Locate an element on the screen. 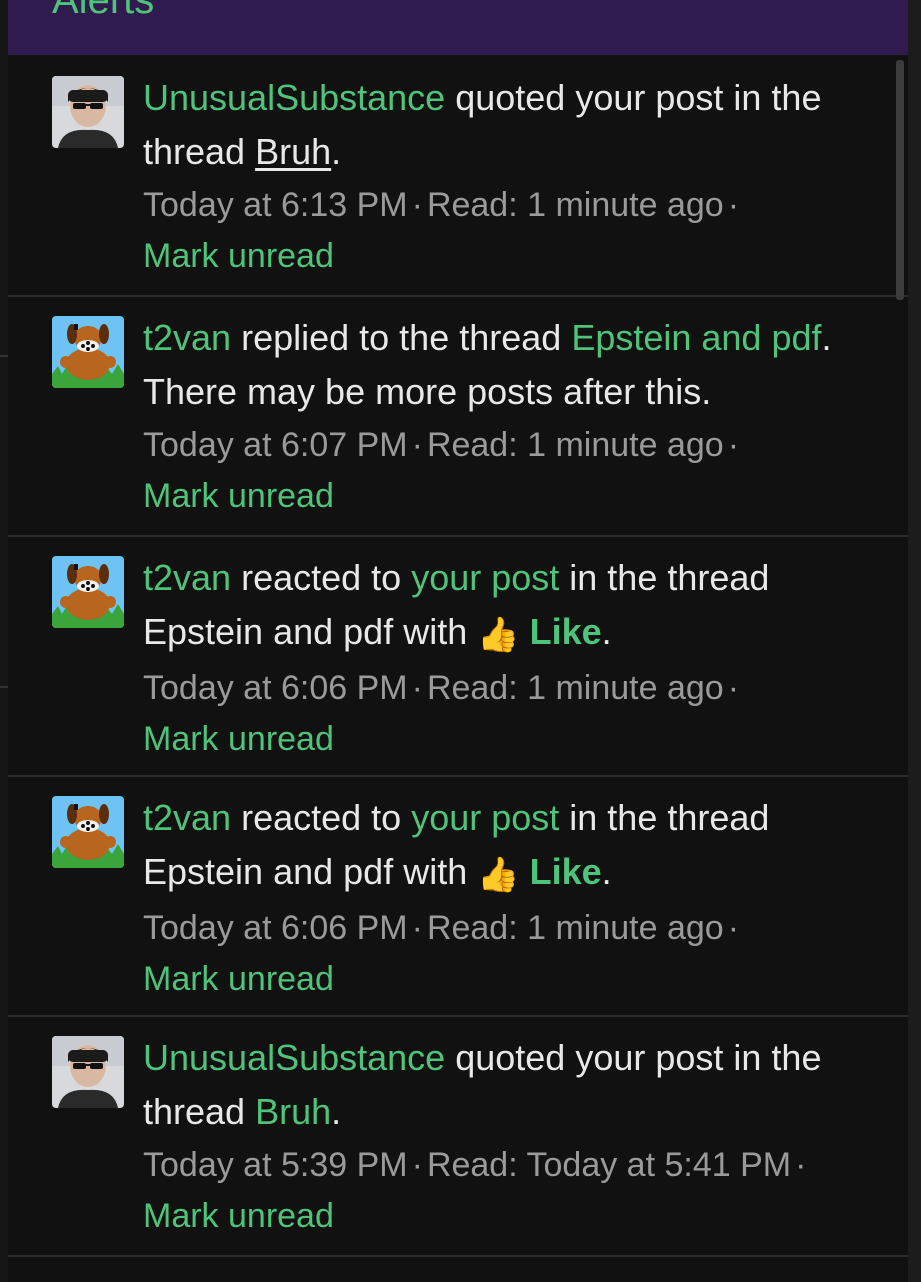 Image resolution: width=921 pixels, height=1282 pixels. alert-read-status: Read: Today at 5:41 PM is located at coordinates (609, 1165).